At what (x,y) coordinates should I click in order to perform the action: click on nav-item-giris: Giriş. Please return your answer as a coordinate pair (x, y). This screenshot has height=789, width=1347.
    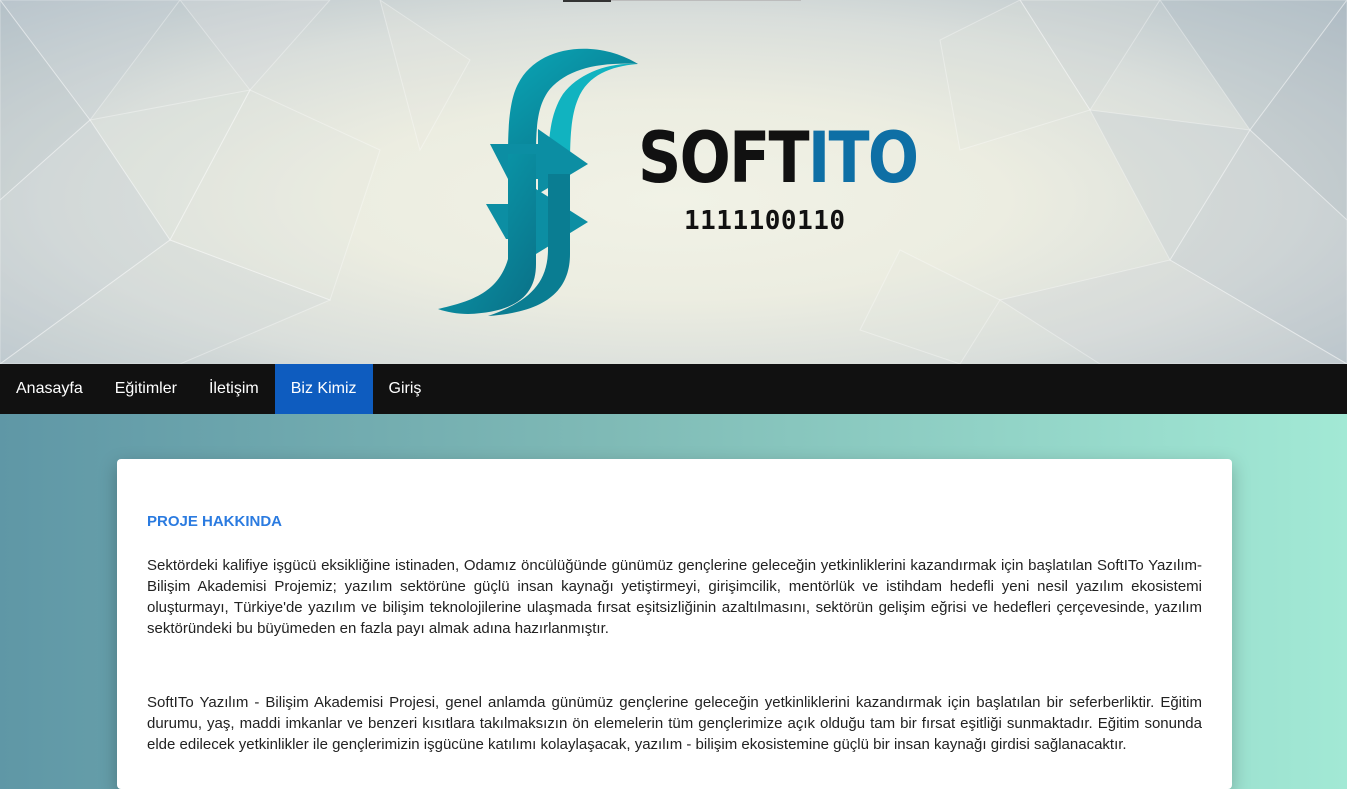
    Looking at the image, I should click on (405, 389).